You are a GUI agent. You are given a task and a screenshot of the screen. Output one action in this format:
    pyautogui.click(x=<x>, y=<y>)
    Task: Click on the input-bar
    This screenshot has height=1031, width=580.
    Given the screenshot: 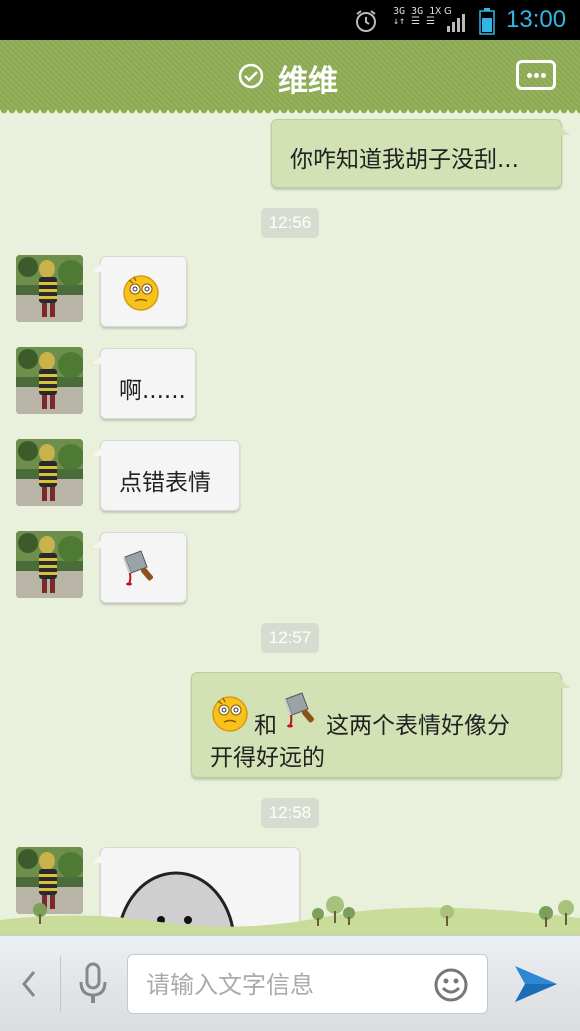 What is the action you would take?
    pyautogui.click(x=290, y=983)
    